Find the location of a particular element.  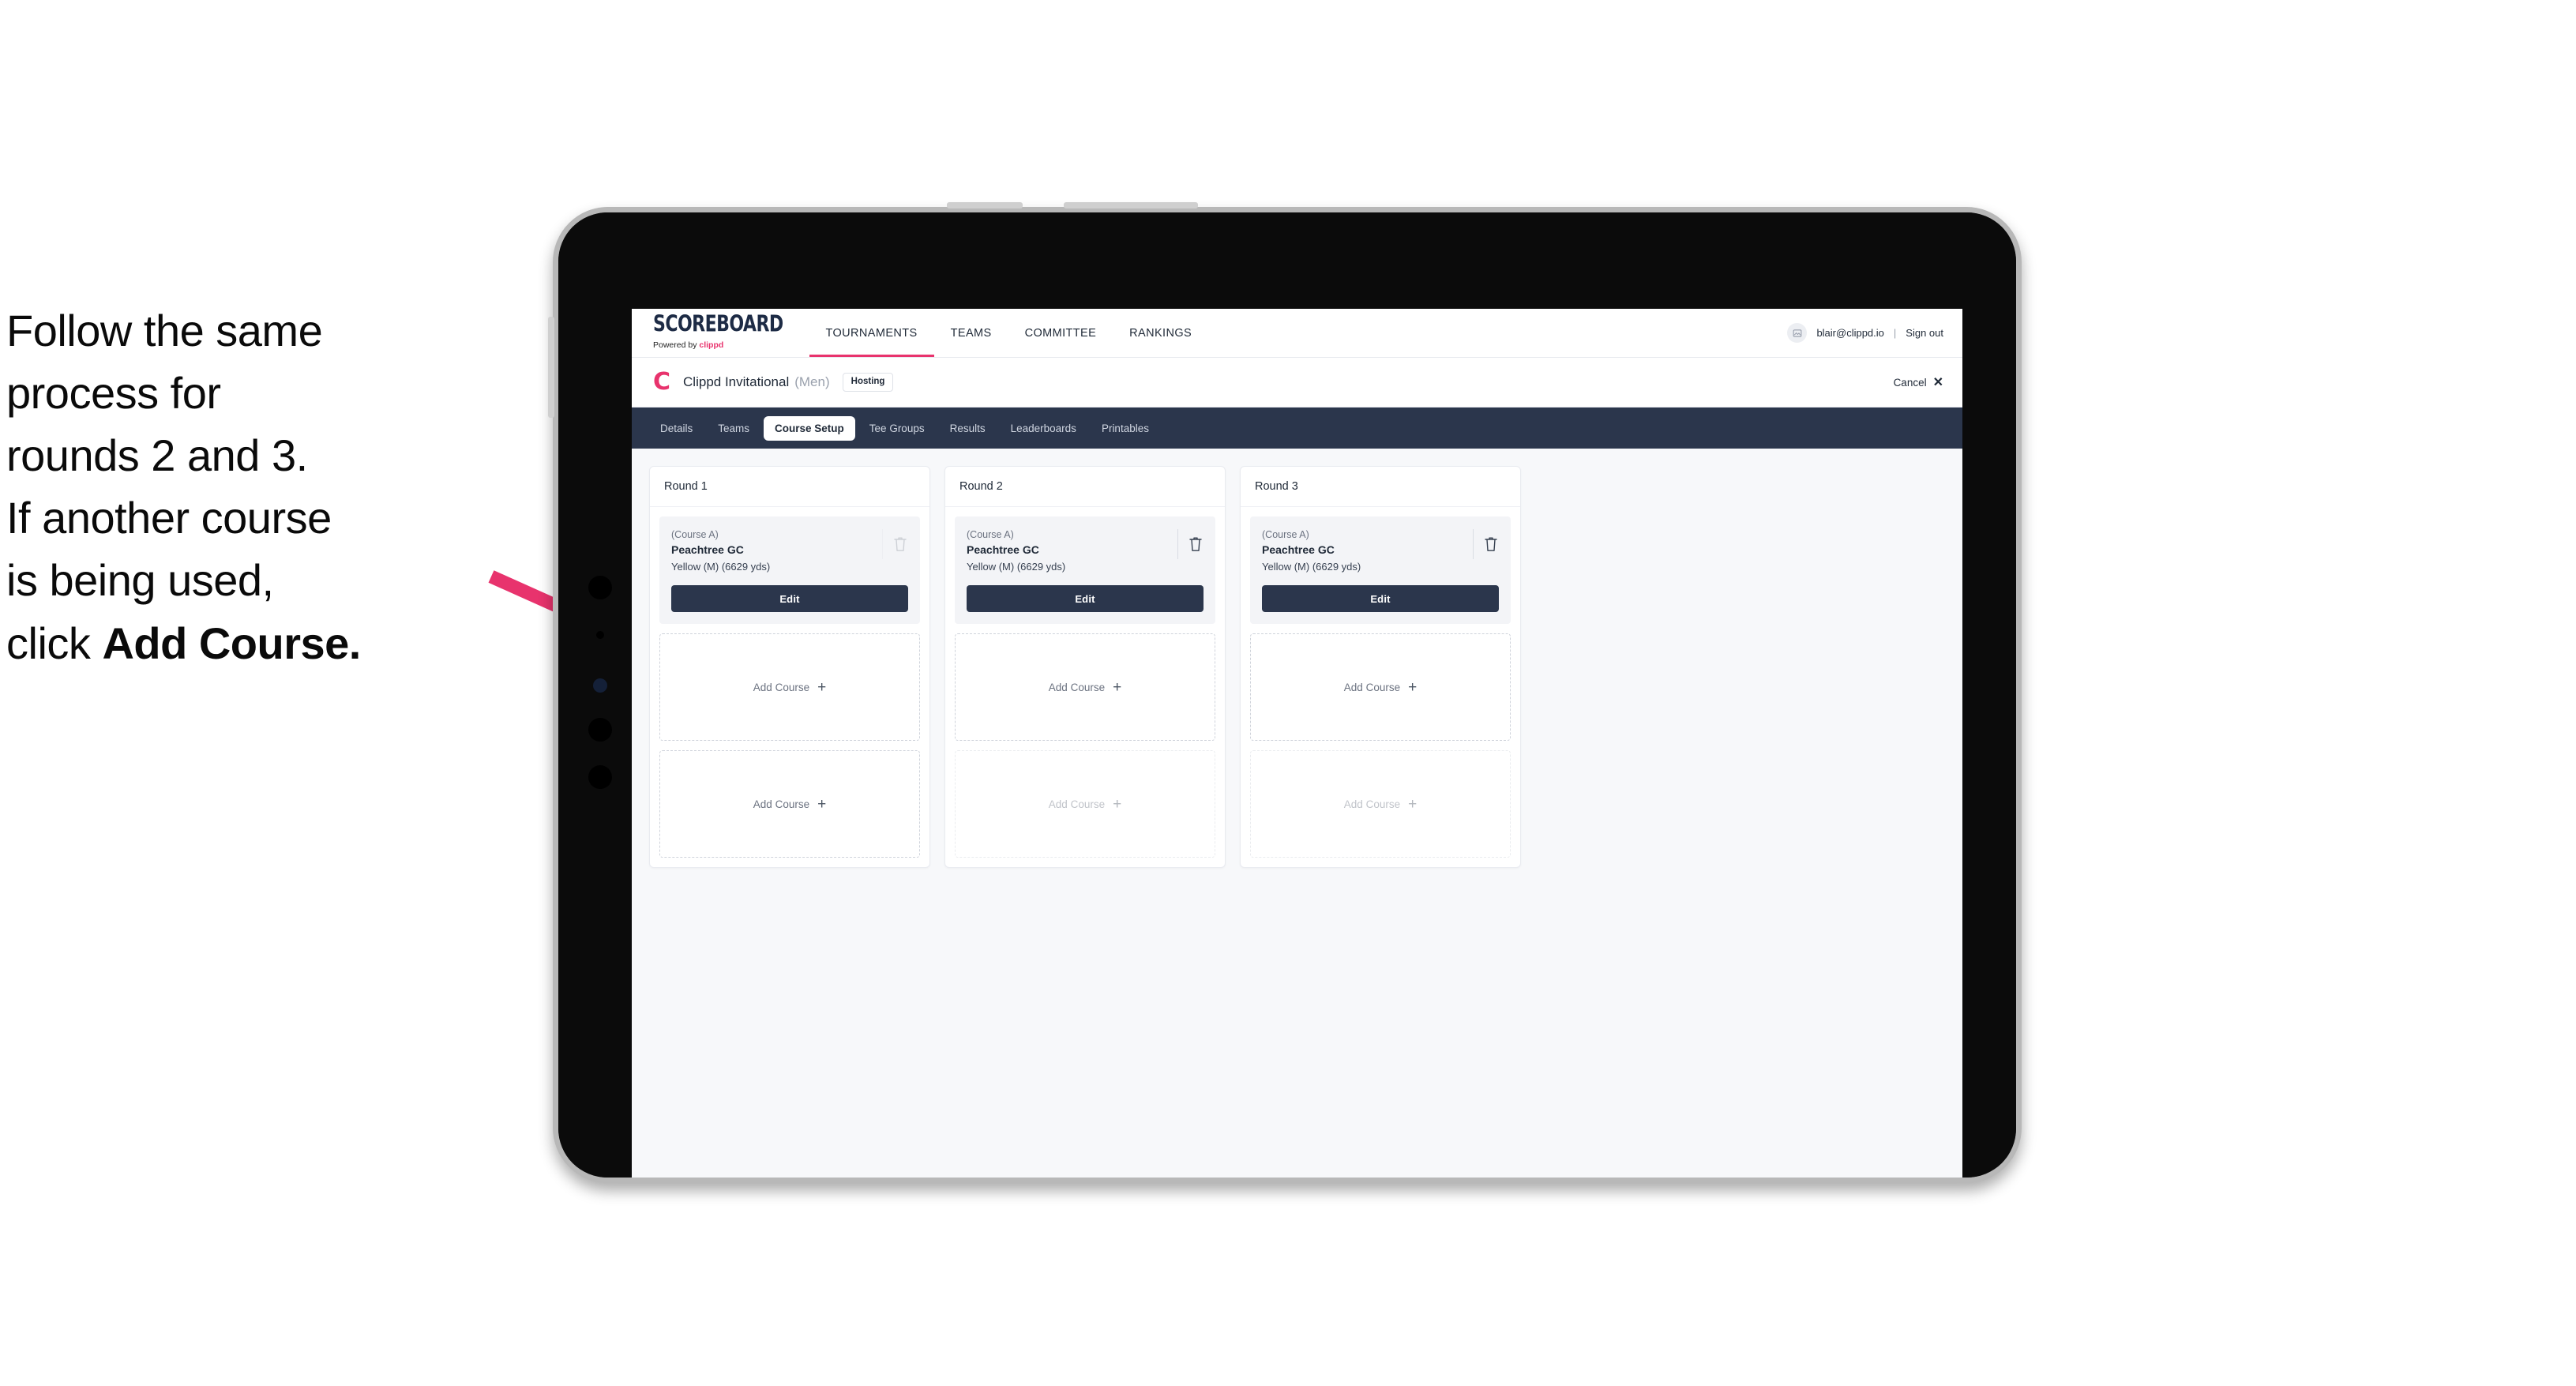

tournament-name: Clippd Invitational is located at coordinates (736, 381).